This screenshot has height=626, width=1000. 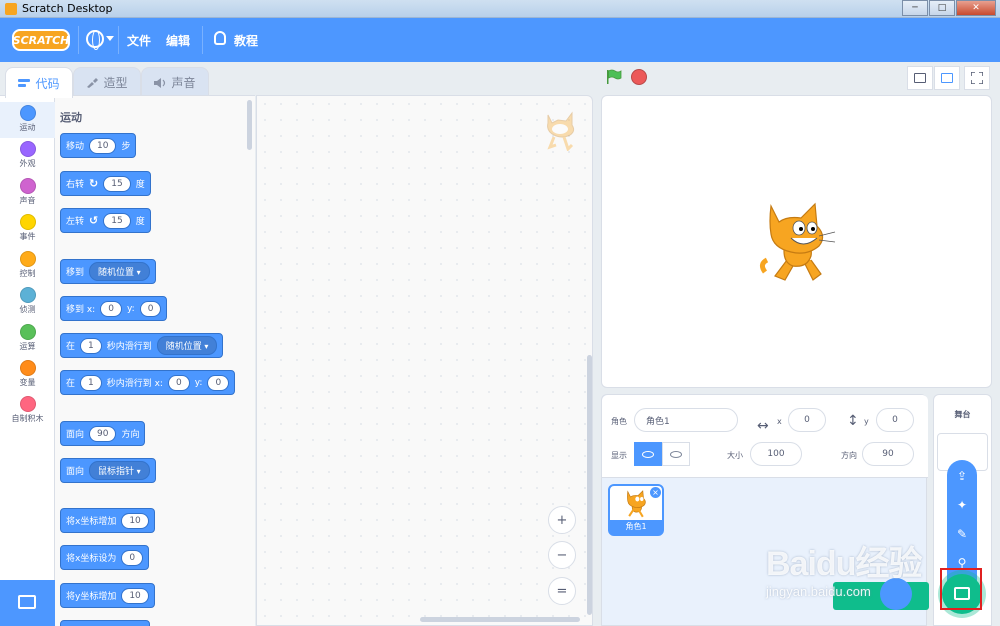 I want to click on sprite-name-field: 角色1, so click(x=686, y=420).